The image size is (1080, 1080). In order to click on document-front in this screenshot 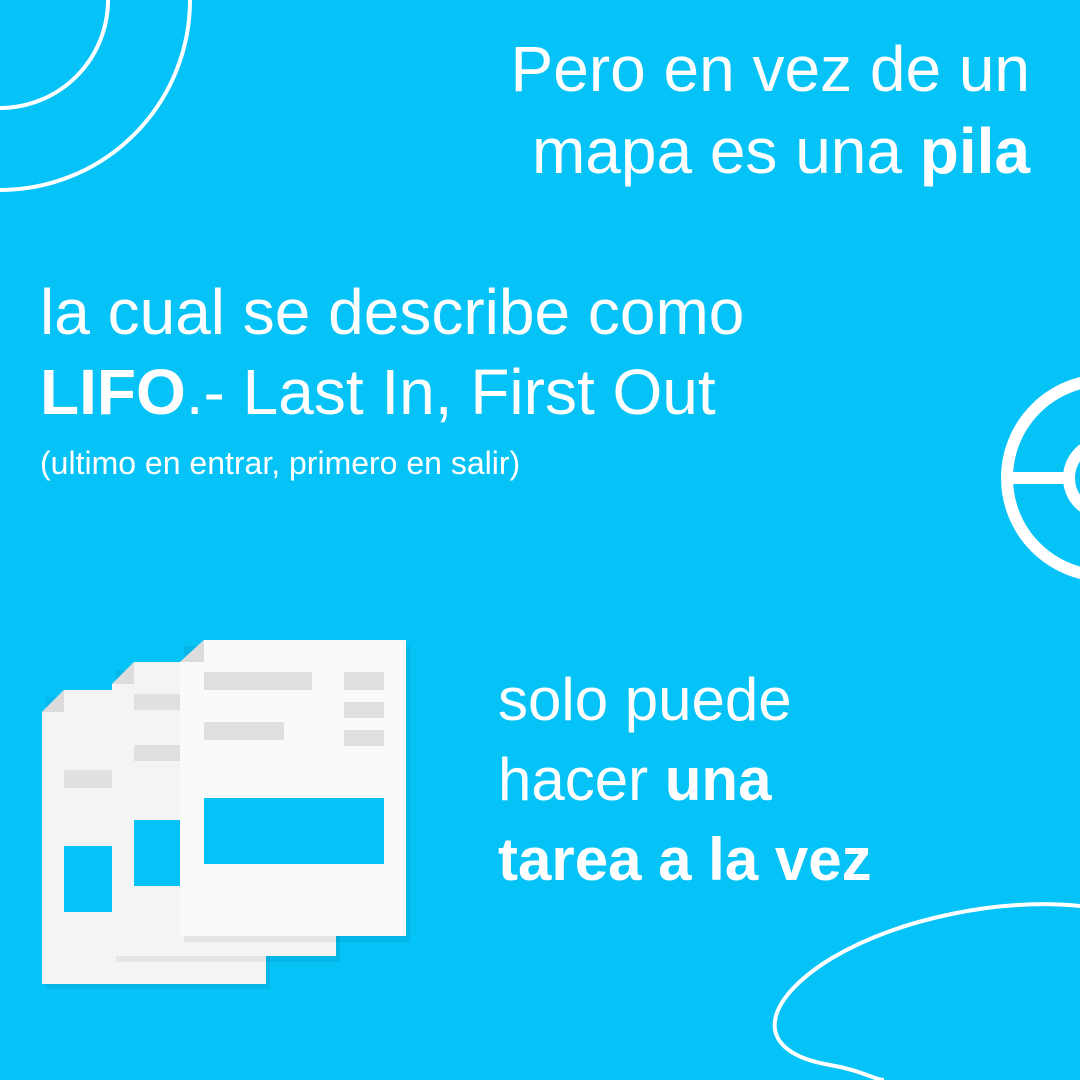, I will do `click(295, 791)`.